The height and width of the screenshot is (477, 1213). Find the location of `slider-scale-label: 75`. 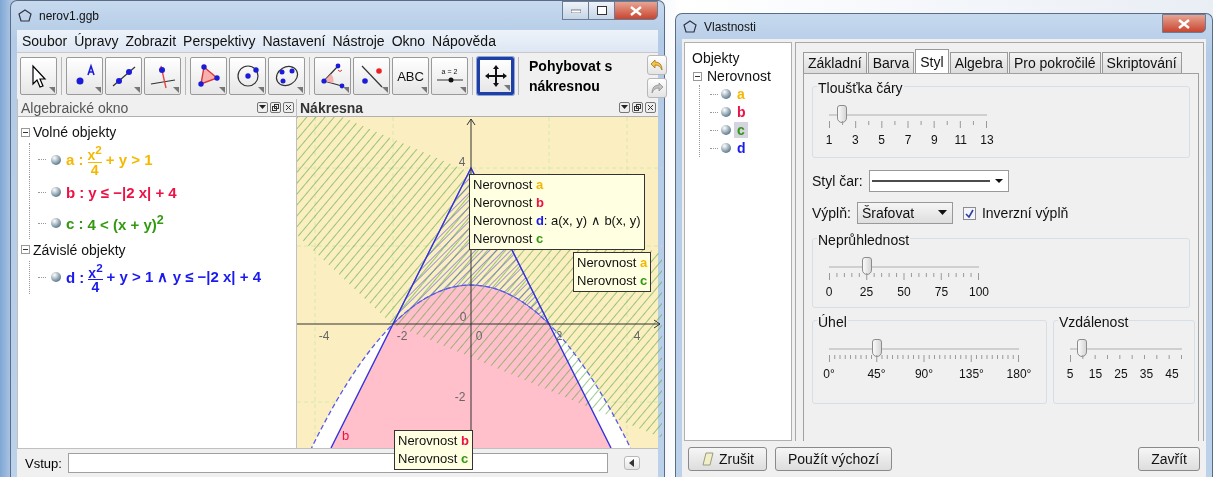

slider-scale-label: 75 is located at coordinates (941, 292).